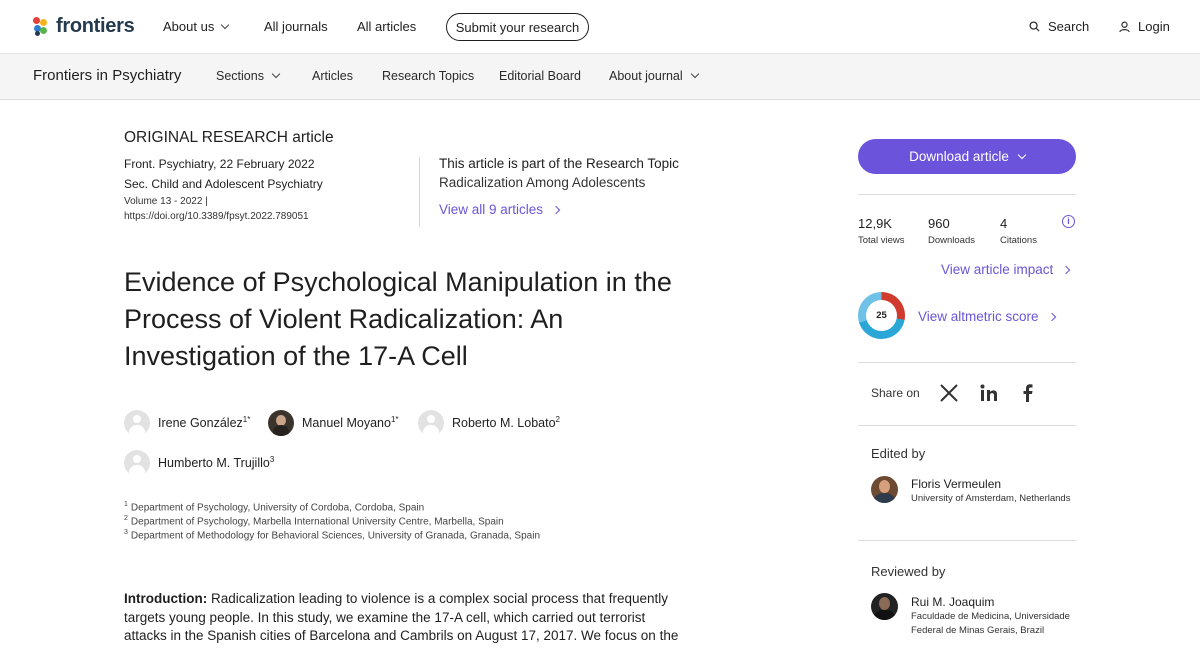  I want to click on author-item: Roberto M. Lobato2, so click(489, 423).